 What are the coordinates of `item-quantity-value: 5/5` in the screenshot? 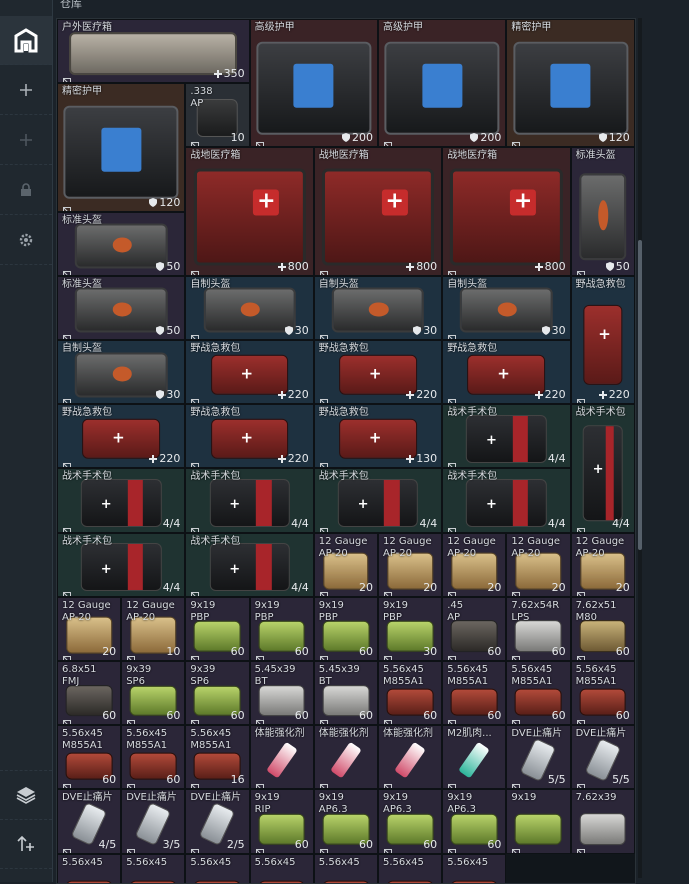 It's located at (556, 780).